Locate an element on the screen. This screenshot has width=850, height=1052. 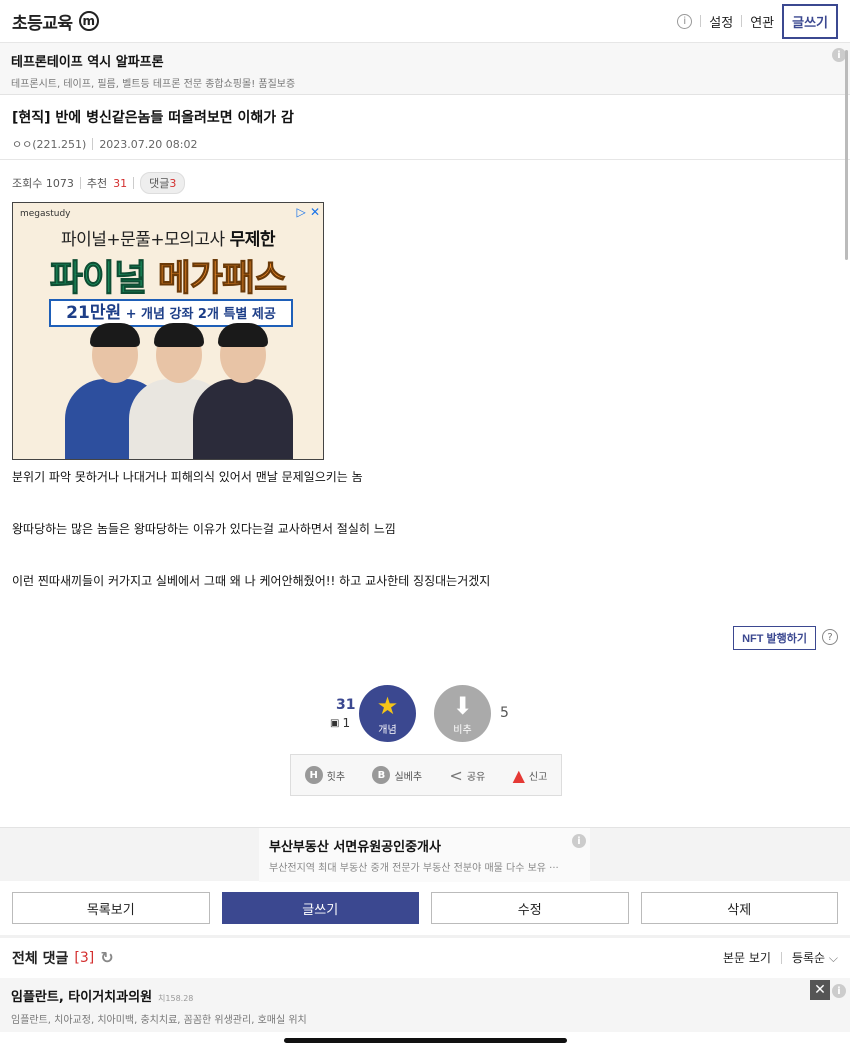
downvote-label: 비추 is located at coordinates (462, 730).